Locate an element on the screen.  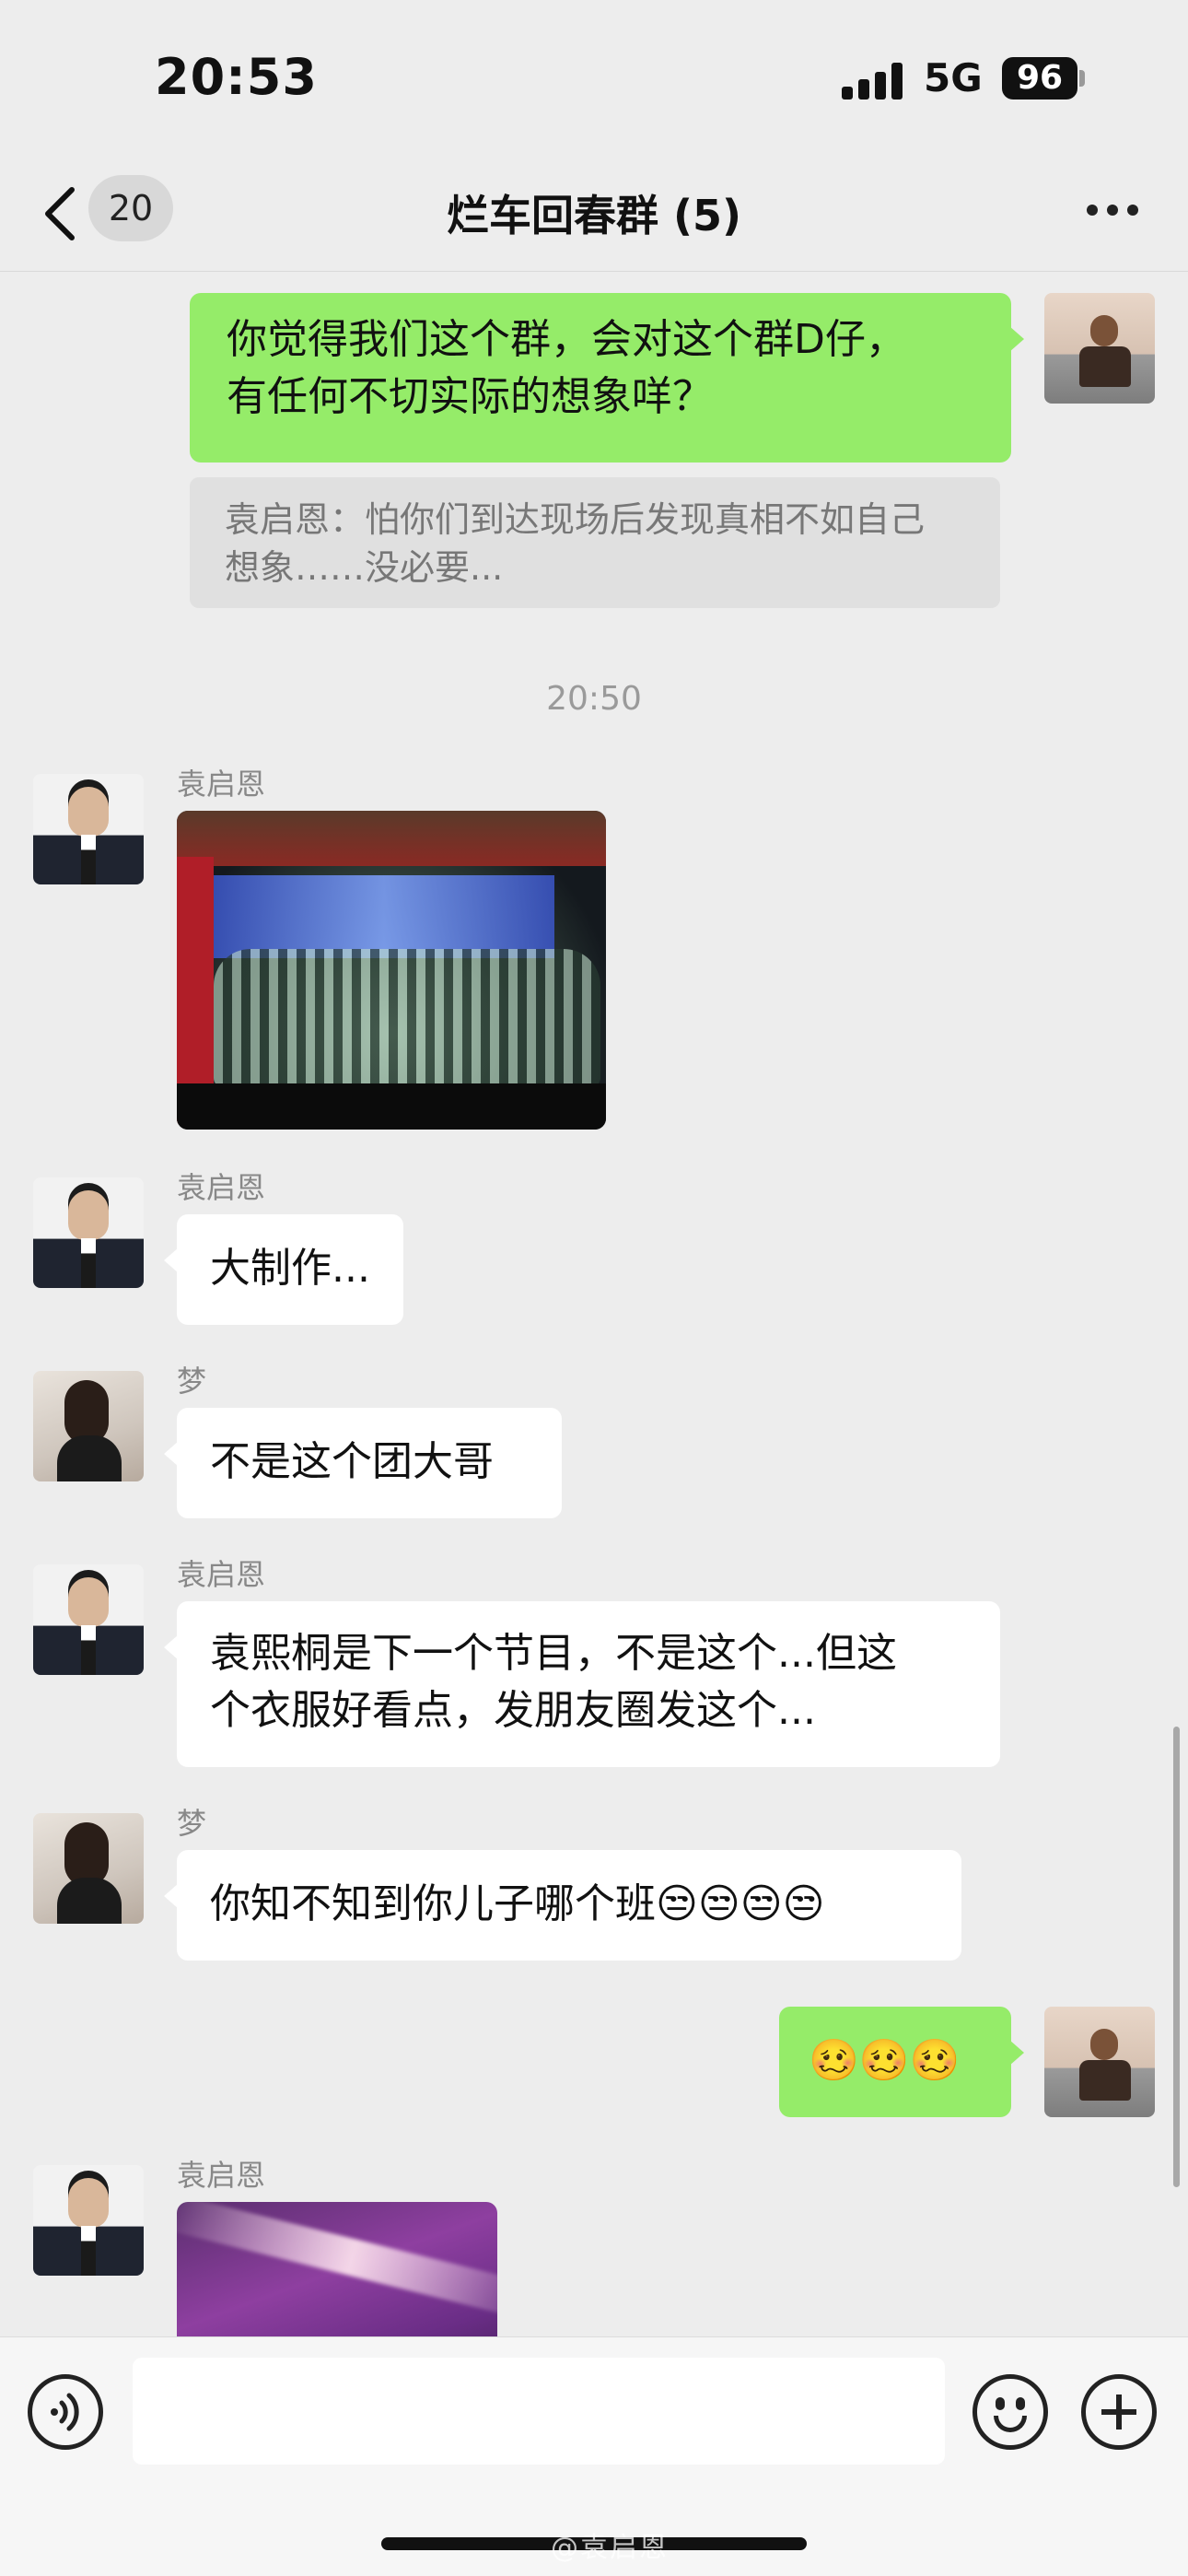
image-message-stage is located at coordinates (391, 971).